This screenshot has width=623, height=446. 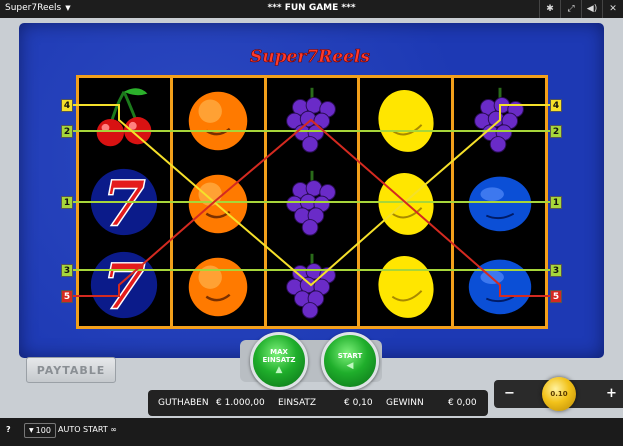 I want to click on infinity-icon: ∞, so click(x=113, y=429).